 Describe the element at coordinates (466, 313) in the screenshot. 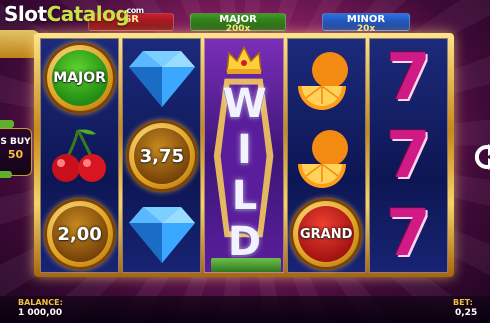

I see `bet-value: 0,25` at that location.